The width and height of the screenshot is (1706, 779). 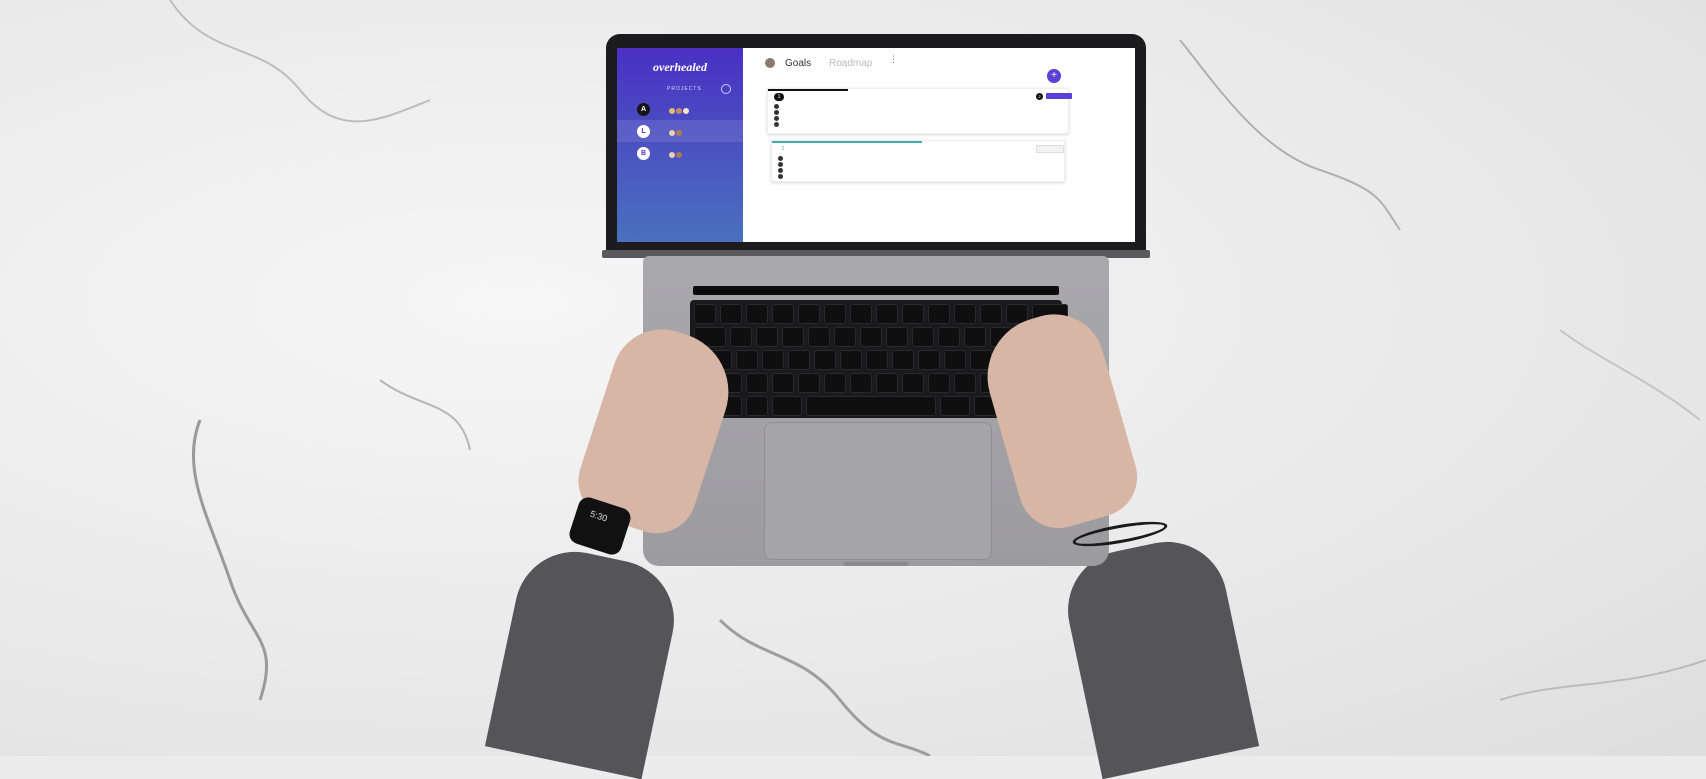 What do you see at coordinates (878, 491) in the screenshot?
I see `trackpad` at bounding box center [878, 491].